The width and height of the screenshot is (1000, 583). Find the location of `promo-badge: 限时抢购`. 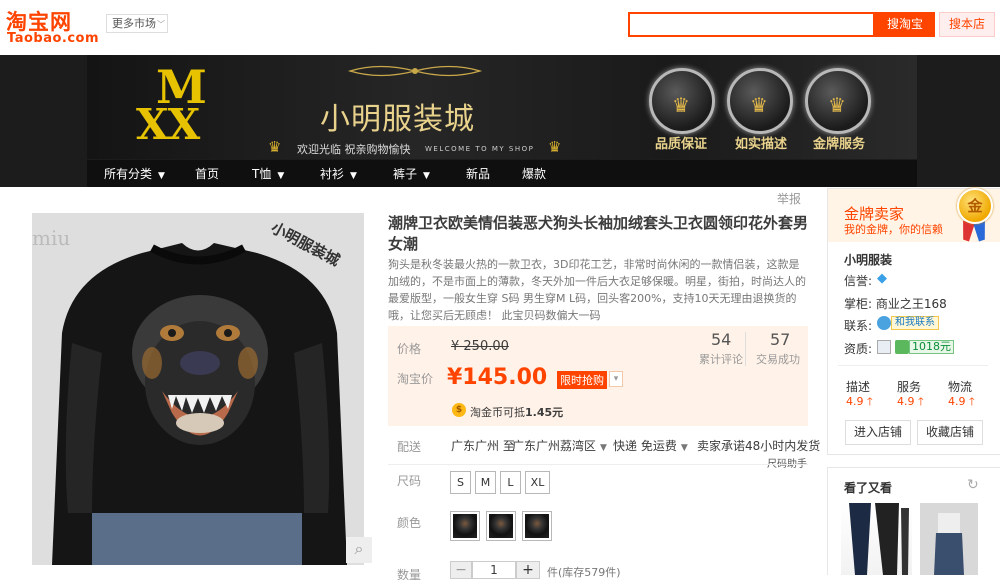

promo-badge: 限时抢购 is located at coordinates (582, 380).